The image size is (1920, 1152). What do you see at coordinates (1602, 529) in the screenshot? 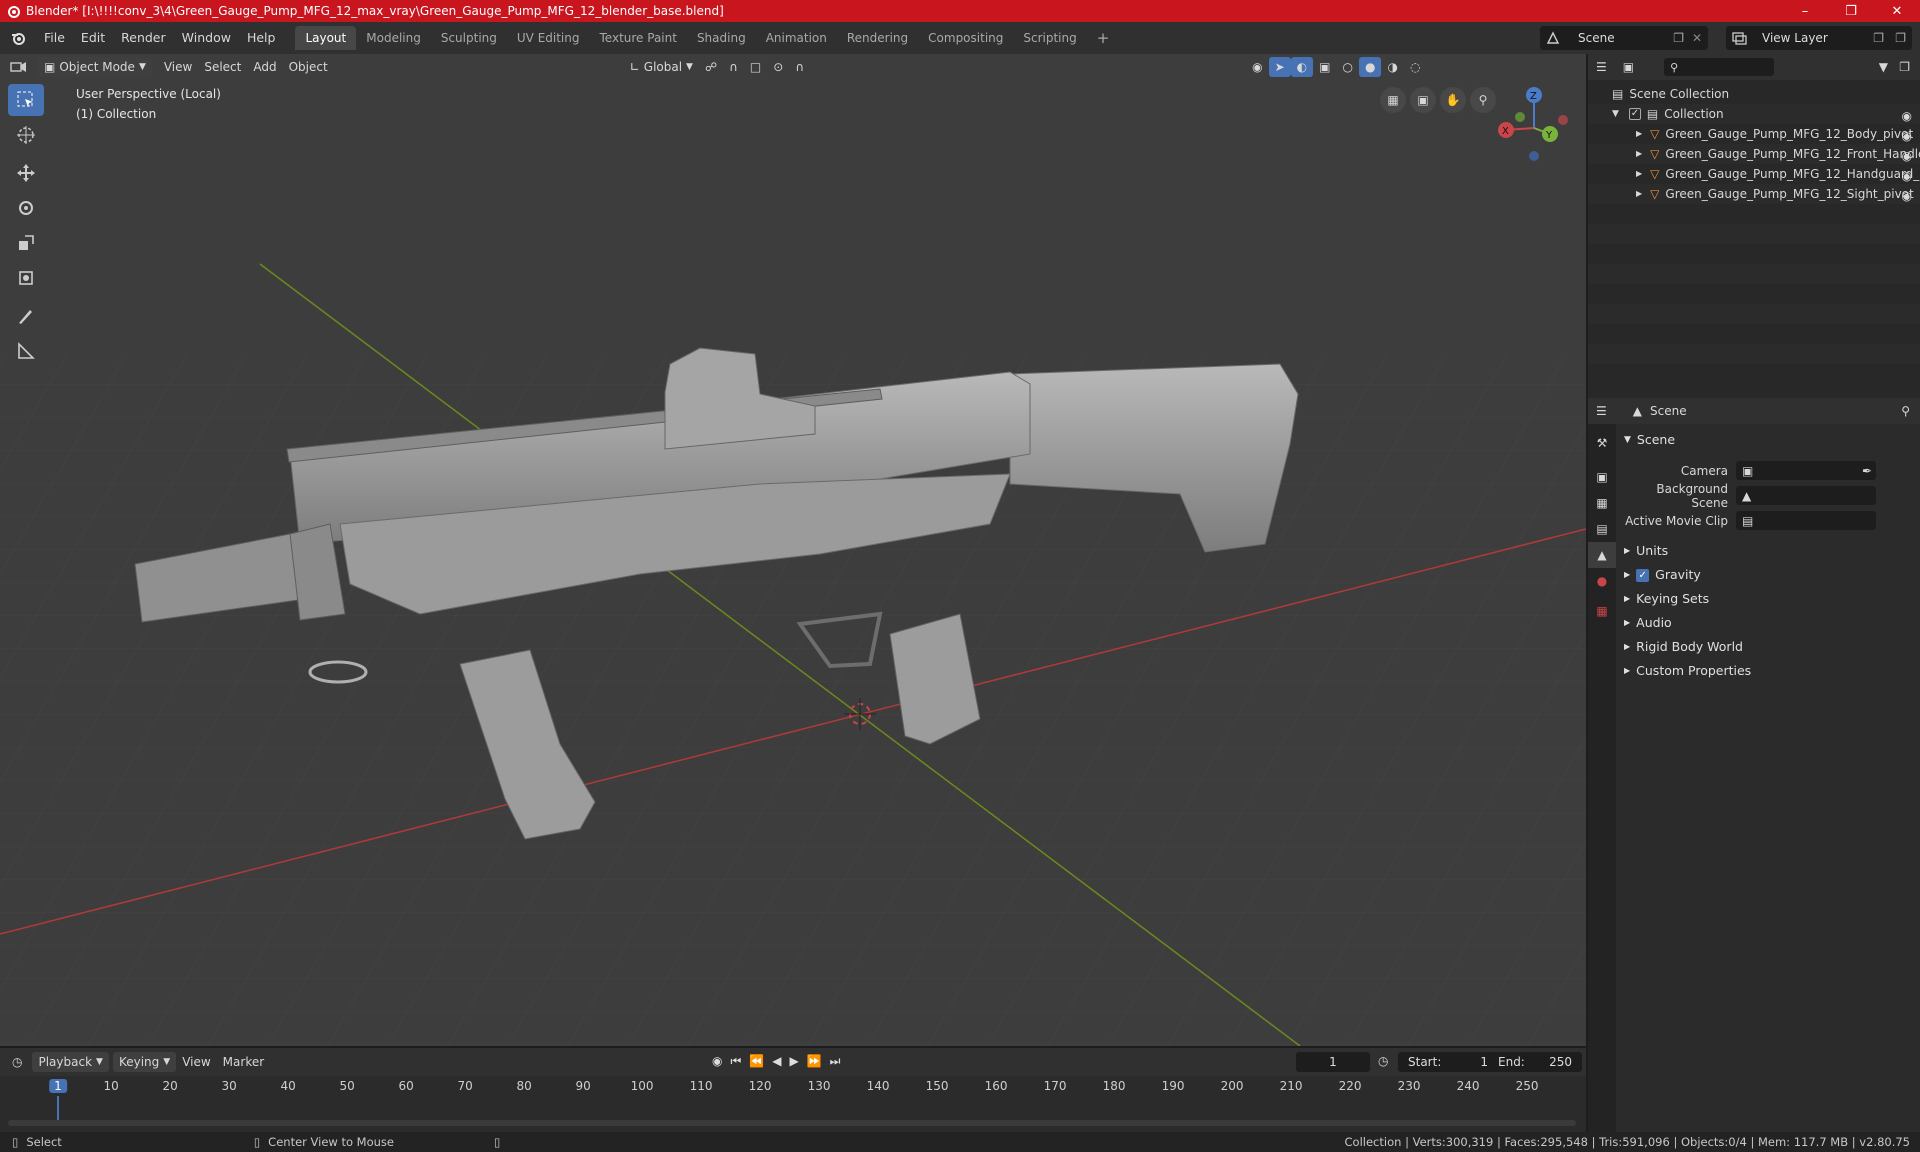
I see `view-layer-tab-icon: ▤` at bounding box center [1602, 529].